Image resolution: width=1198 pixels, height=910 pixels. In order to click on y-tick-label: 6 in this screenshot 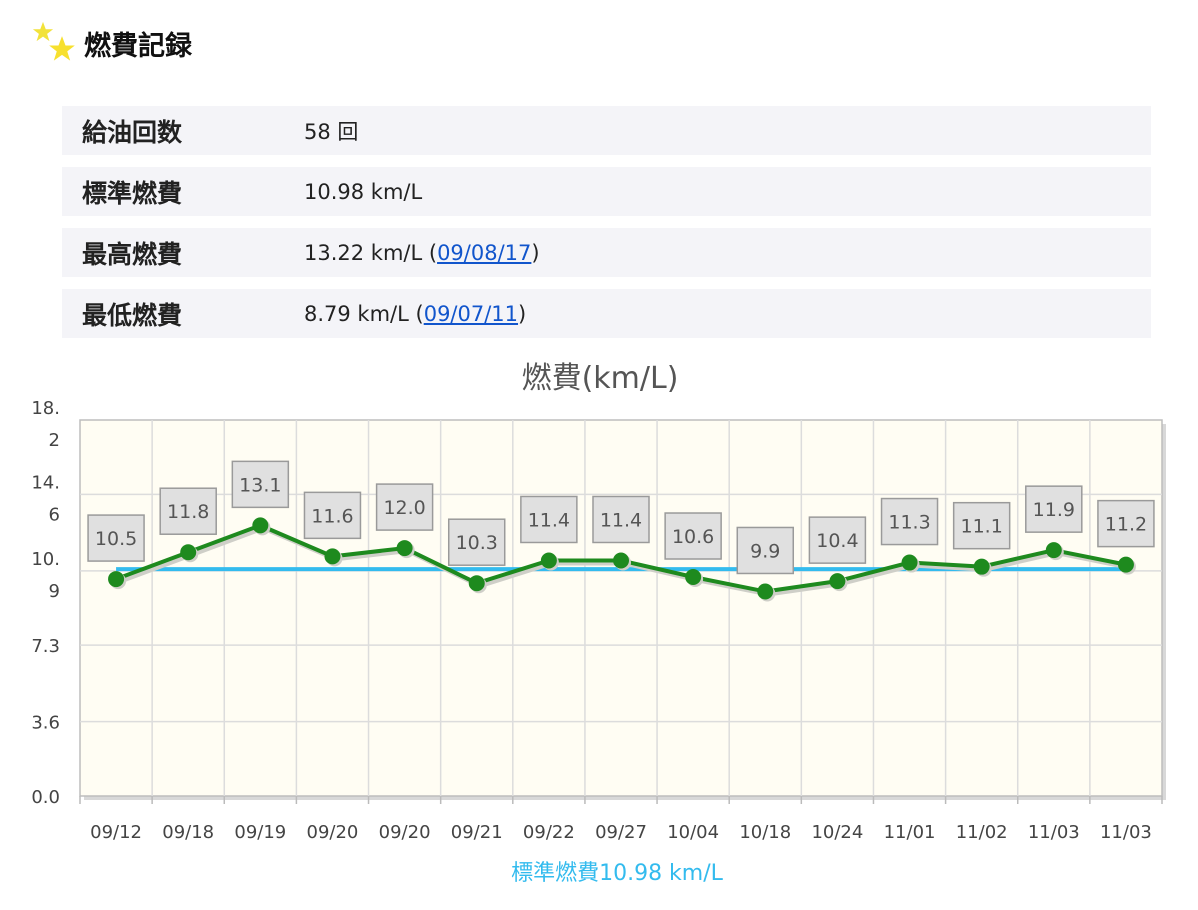, I will do `click(54, 514)`.